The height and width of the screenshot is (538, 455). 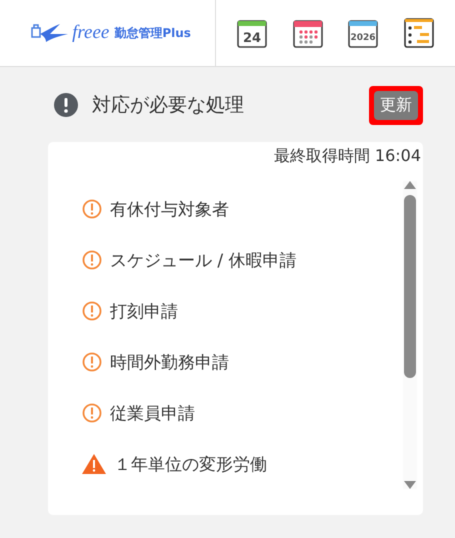 I want to click on task-link: 打刻申請, so click(x=144, y=311).